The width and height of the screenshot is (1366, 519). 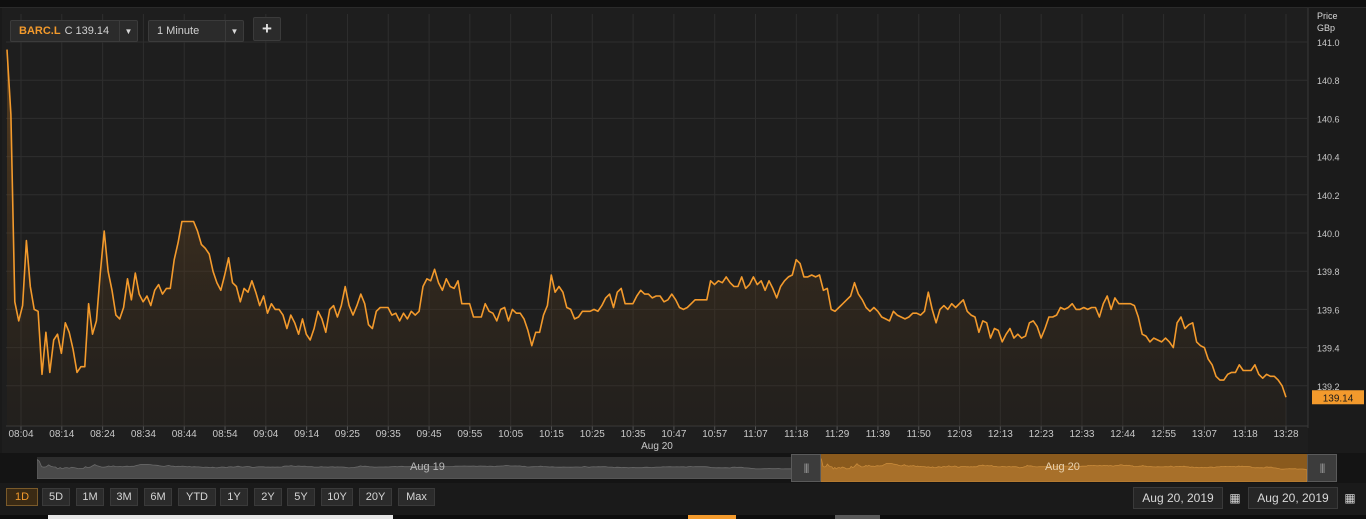 What do you see at coordinates (20, 434) in the screenshot?
I see `x-tick-label: 08:04` at bounding box center [20, 434].